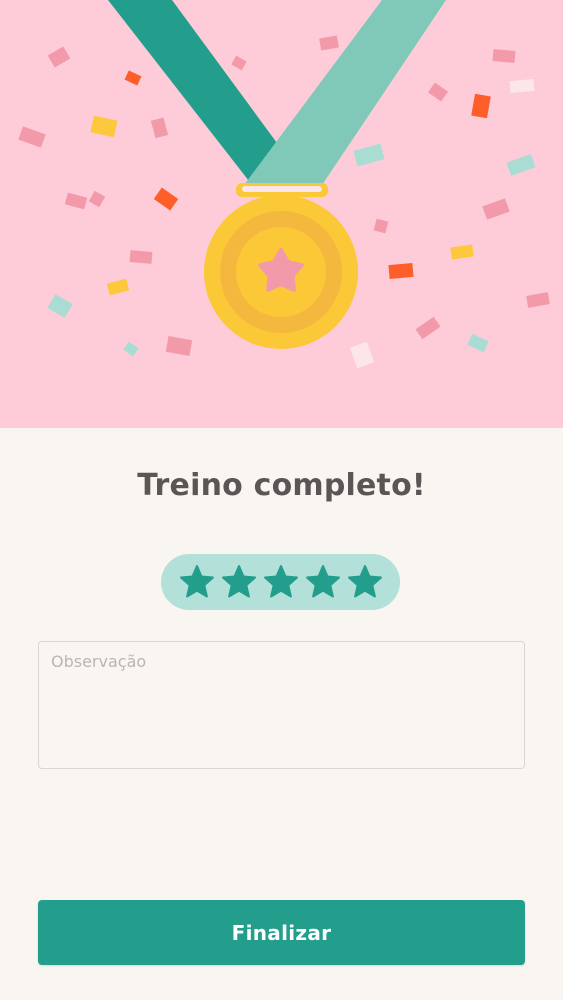 This screenshot has width=563, height=1000. I want to click on star-rating, so click(280, 582).